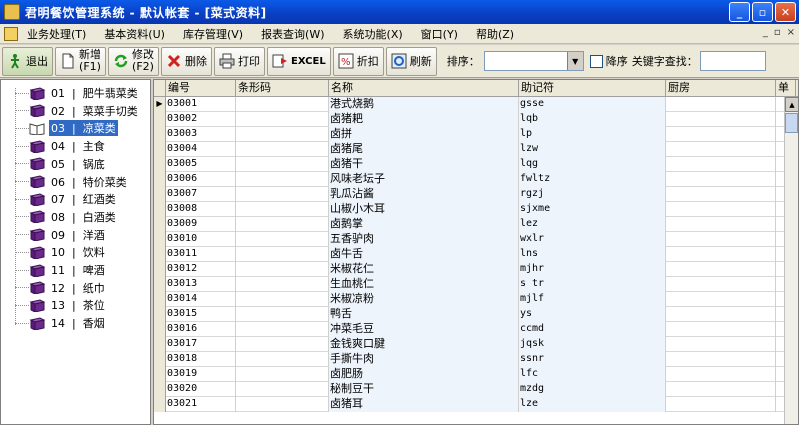 The height and width of the screenshot is (425, 799). Describe the element at coordinates (59, 34) in the screenshot. I see `menu-business: 业务处理(T)` at that location.